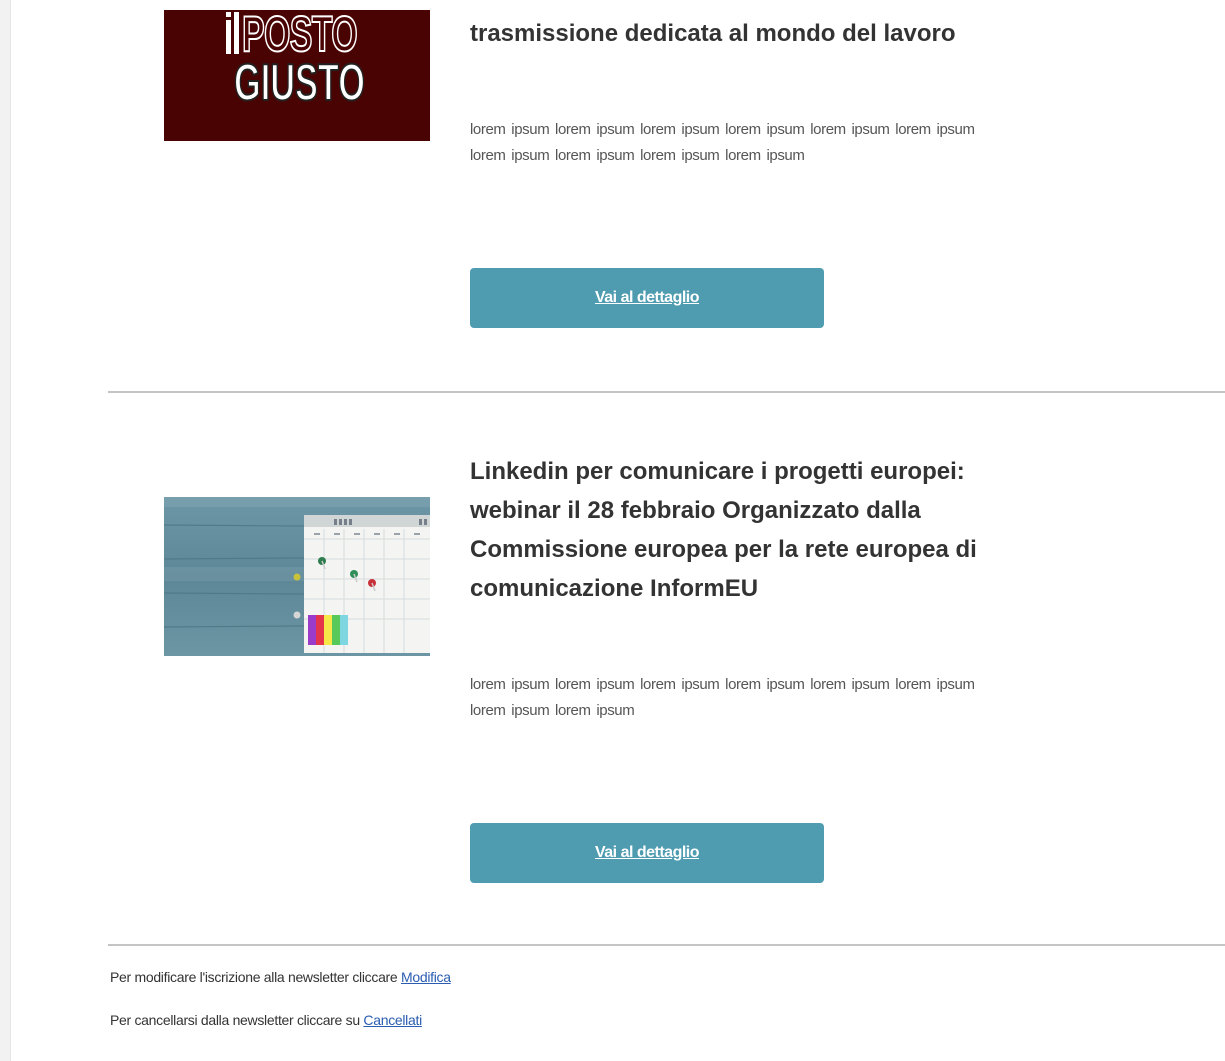  Describe the element at coordinates (666, 392) in the screenshot. I see `article-divider` at that location.